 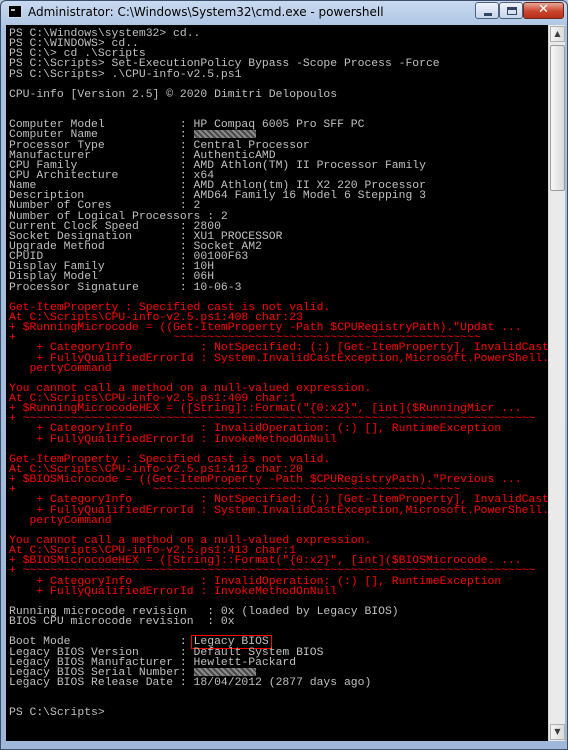 What do you see at coordinates (125, 74) in the screenshot?
I see `console-line-text: PS C:\Scripts> .\CPU-info-v2.5.ps1` at bounding box center [125, 74].